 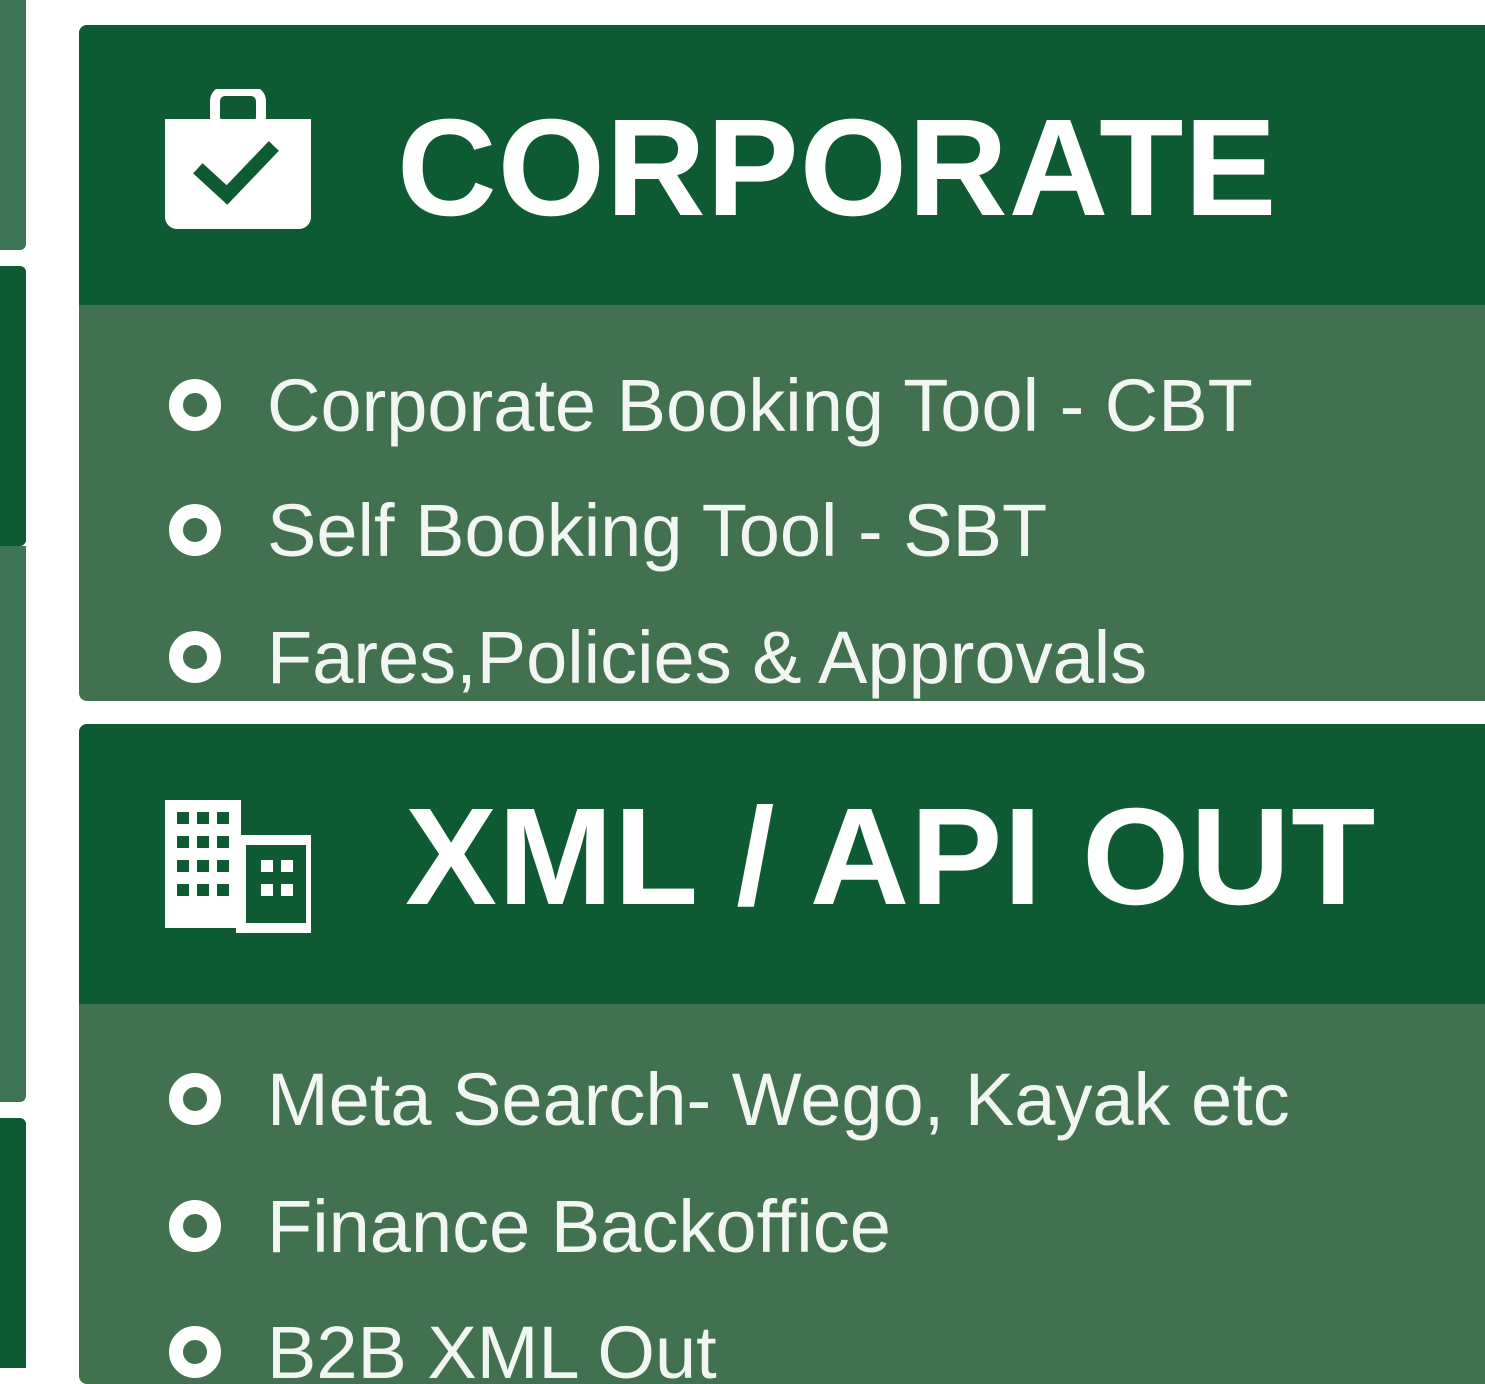 I want to click on list-item: B2B XML Out, so click(x=442, y=1343).